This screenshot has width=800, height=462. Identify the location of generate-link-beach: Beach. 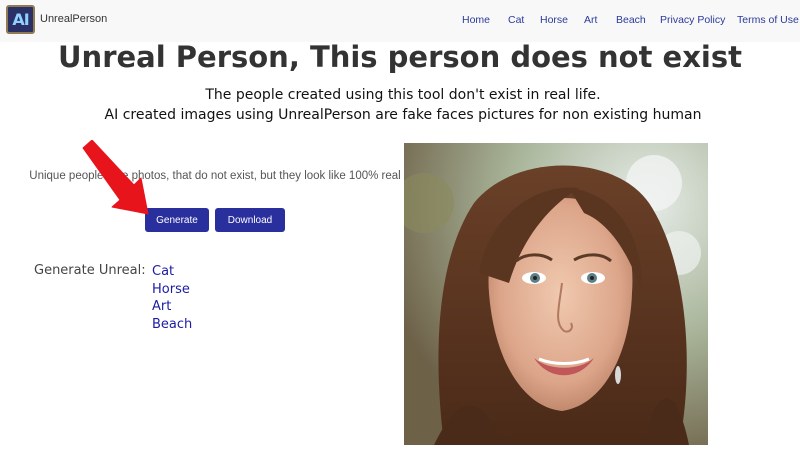
(172, 325).